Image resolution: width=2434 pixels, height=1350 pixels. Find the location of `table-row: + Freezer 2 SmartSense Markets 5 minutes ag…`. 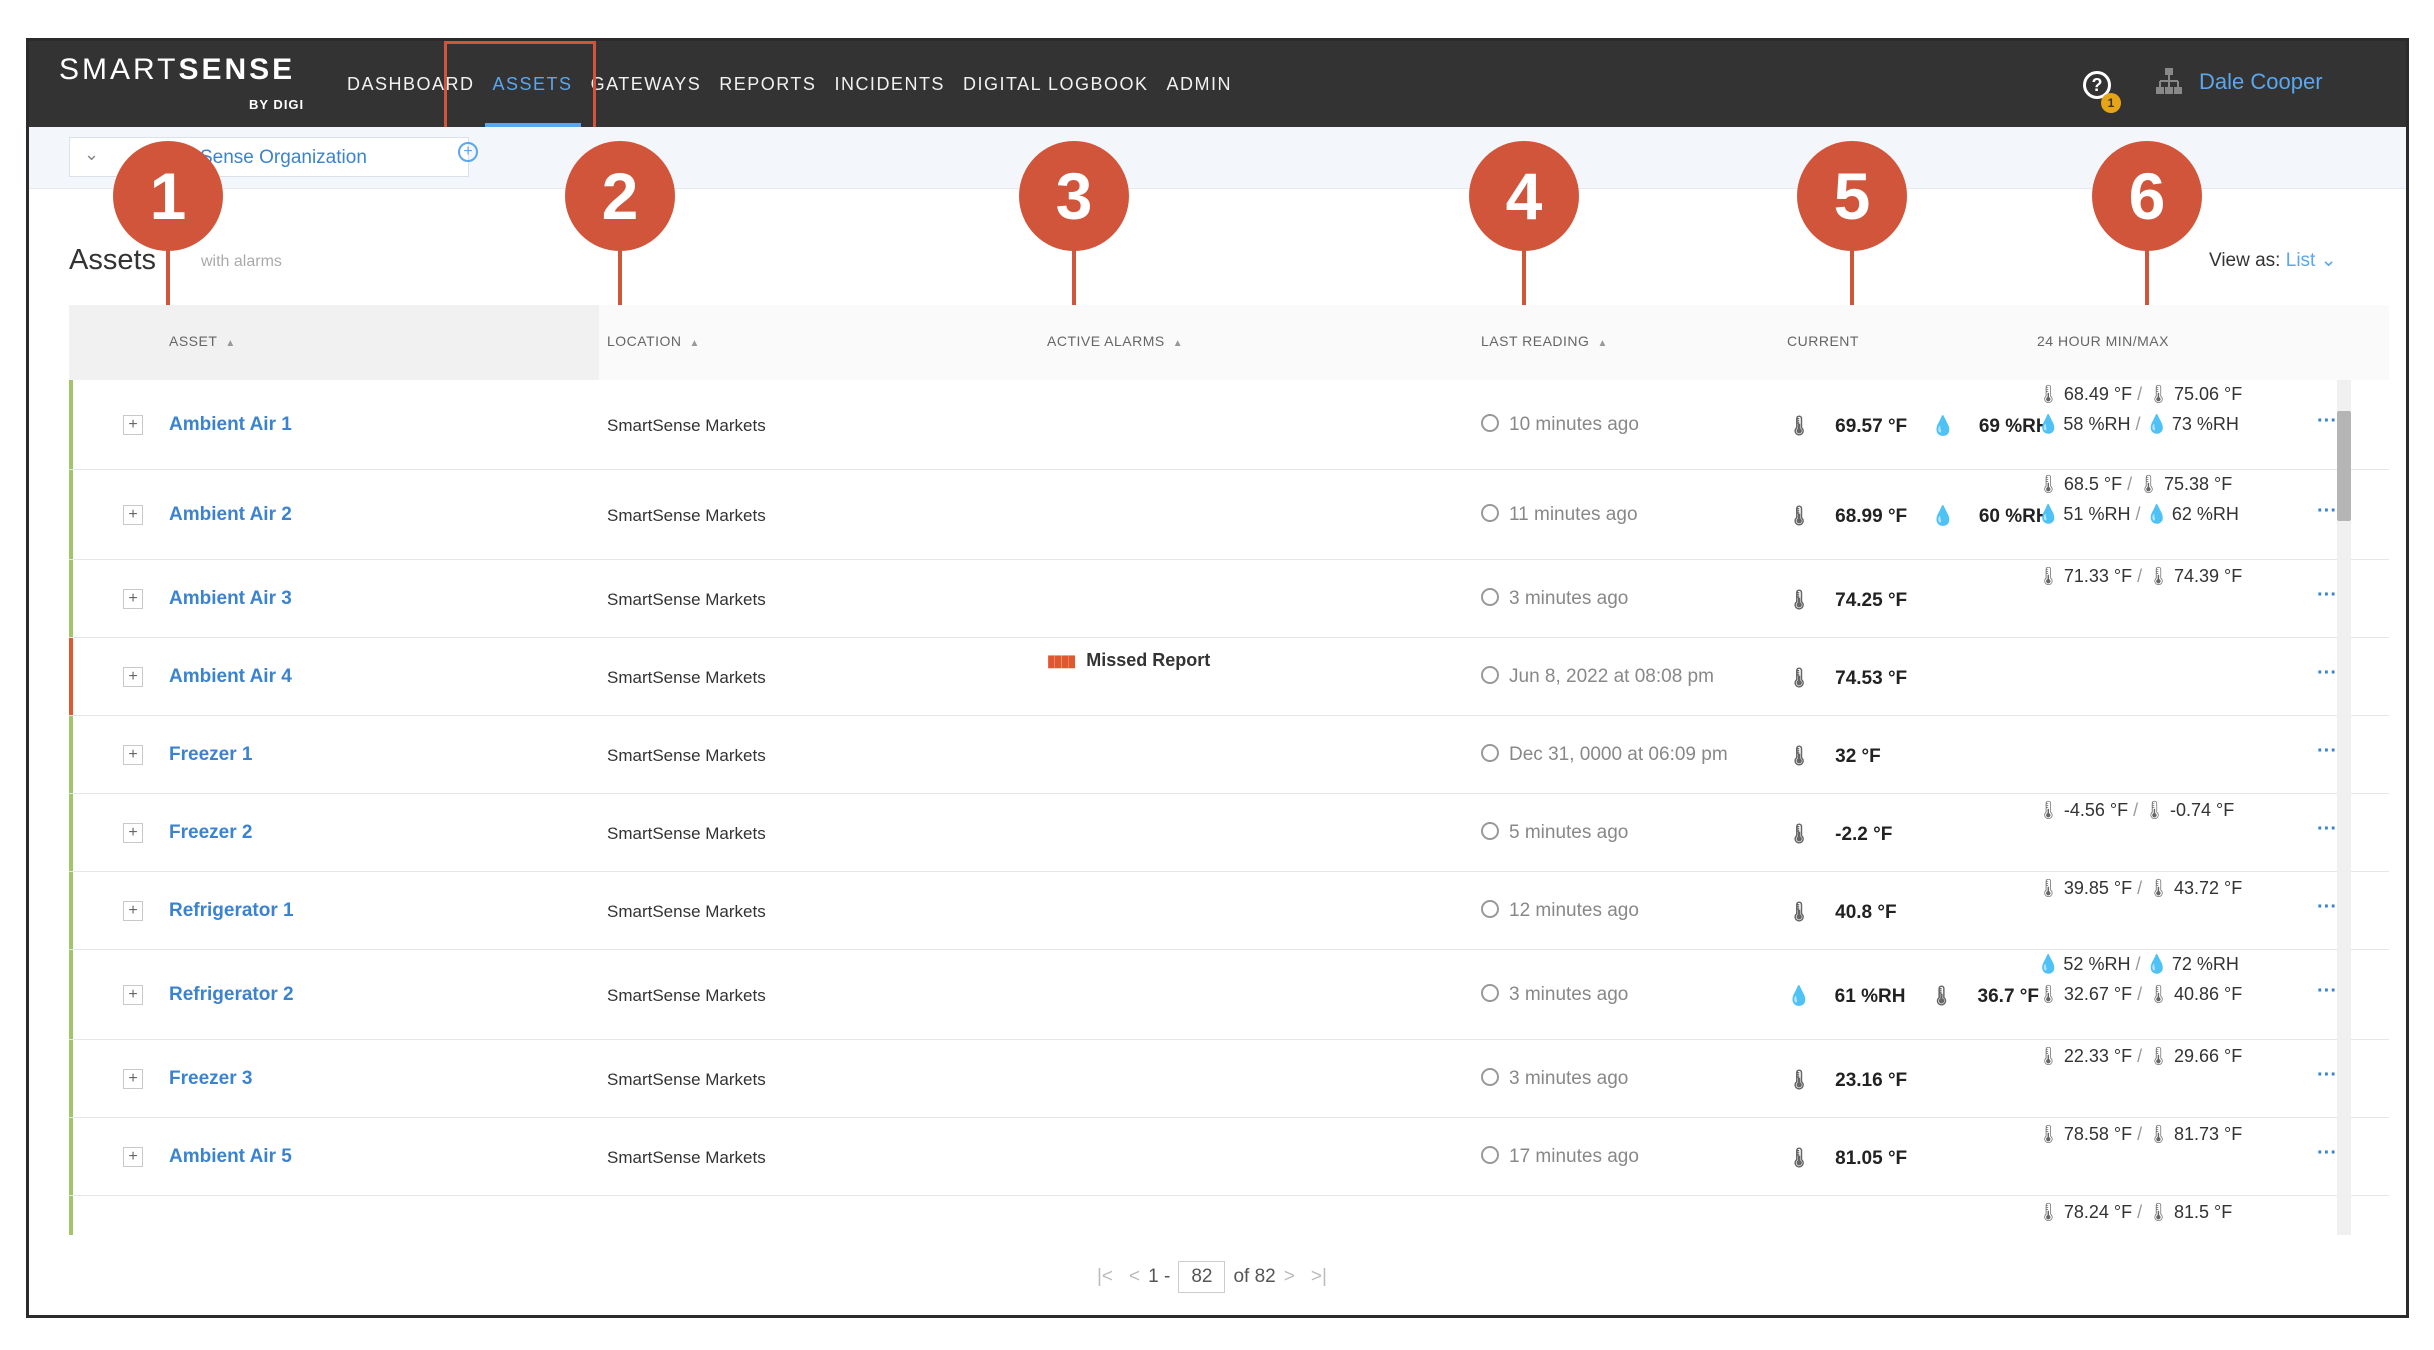

table-row: + Freezer 2 SmartSense Markets 5 minutes ag… is located at coordinates (1229, 833).